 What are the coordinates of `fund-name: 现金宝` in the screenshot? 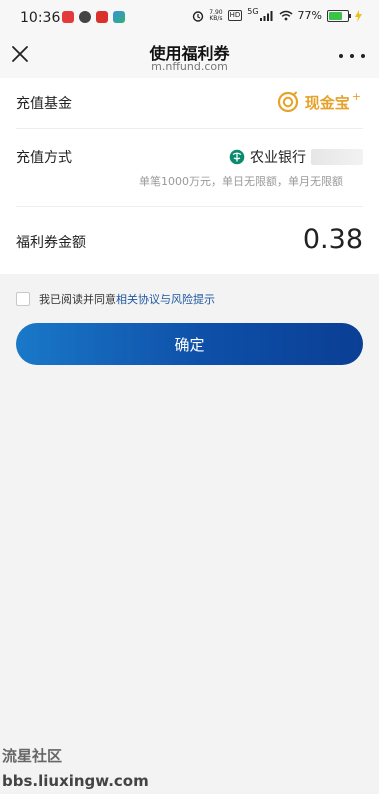 It's located at (327, 102).